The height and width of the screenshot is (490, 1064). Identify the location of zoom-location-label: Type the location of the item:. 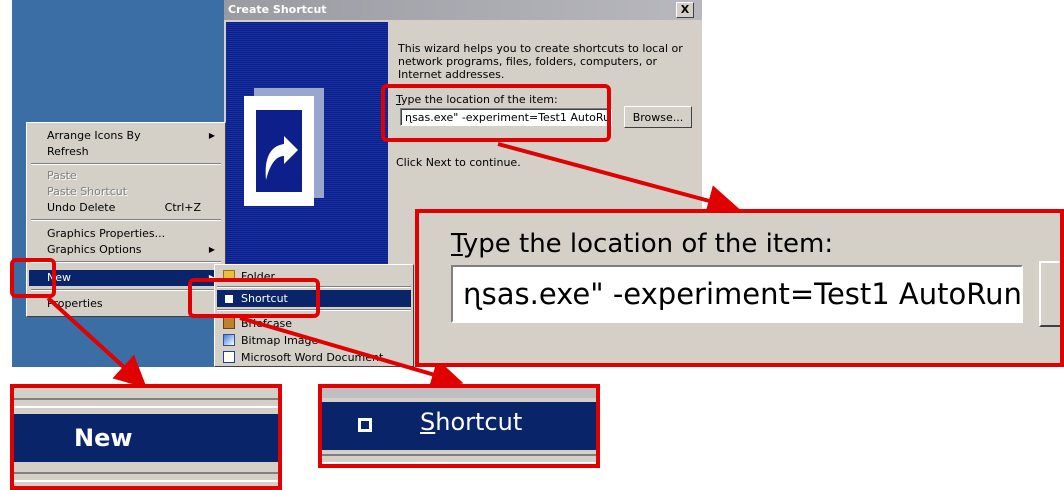
(642, 244).